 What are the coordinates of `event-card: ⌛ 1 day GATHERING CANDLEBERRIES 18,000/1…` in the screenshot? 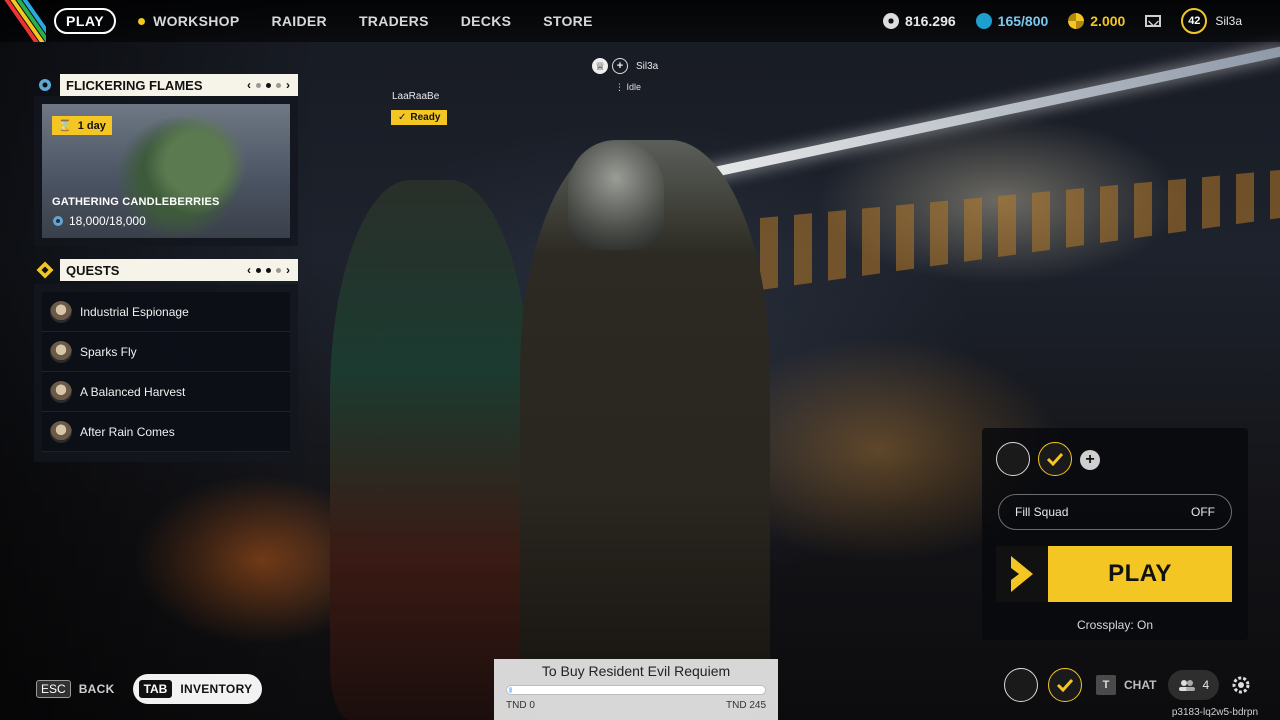 It's located at (166, 171).